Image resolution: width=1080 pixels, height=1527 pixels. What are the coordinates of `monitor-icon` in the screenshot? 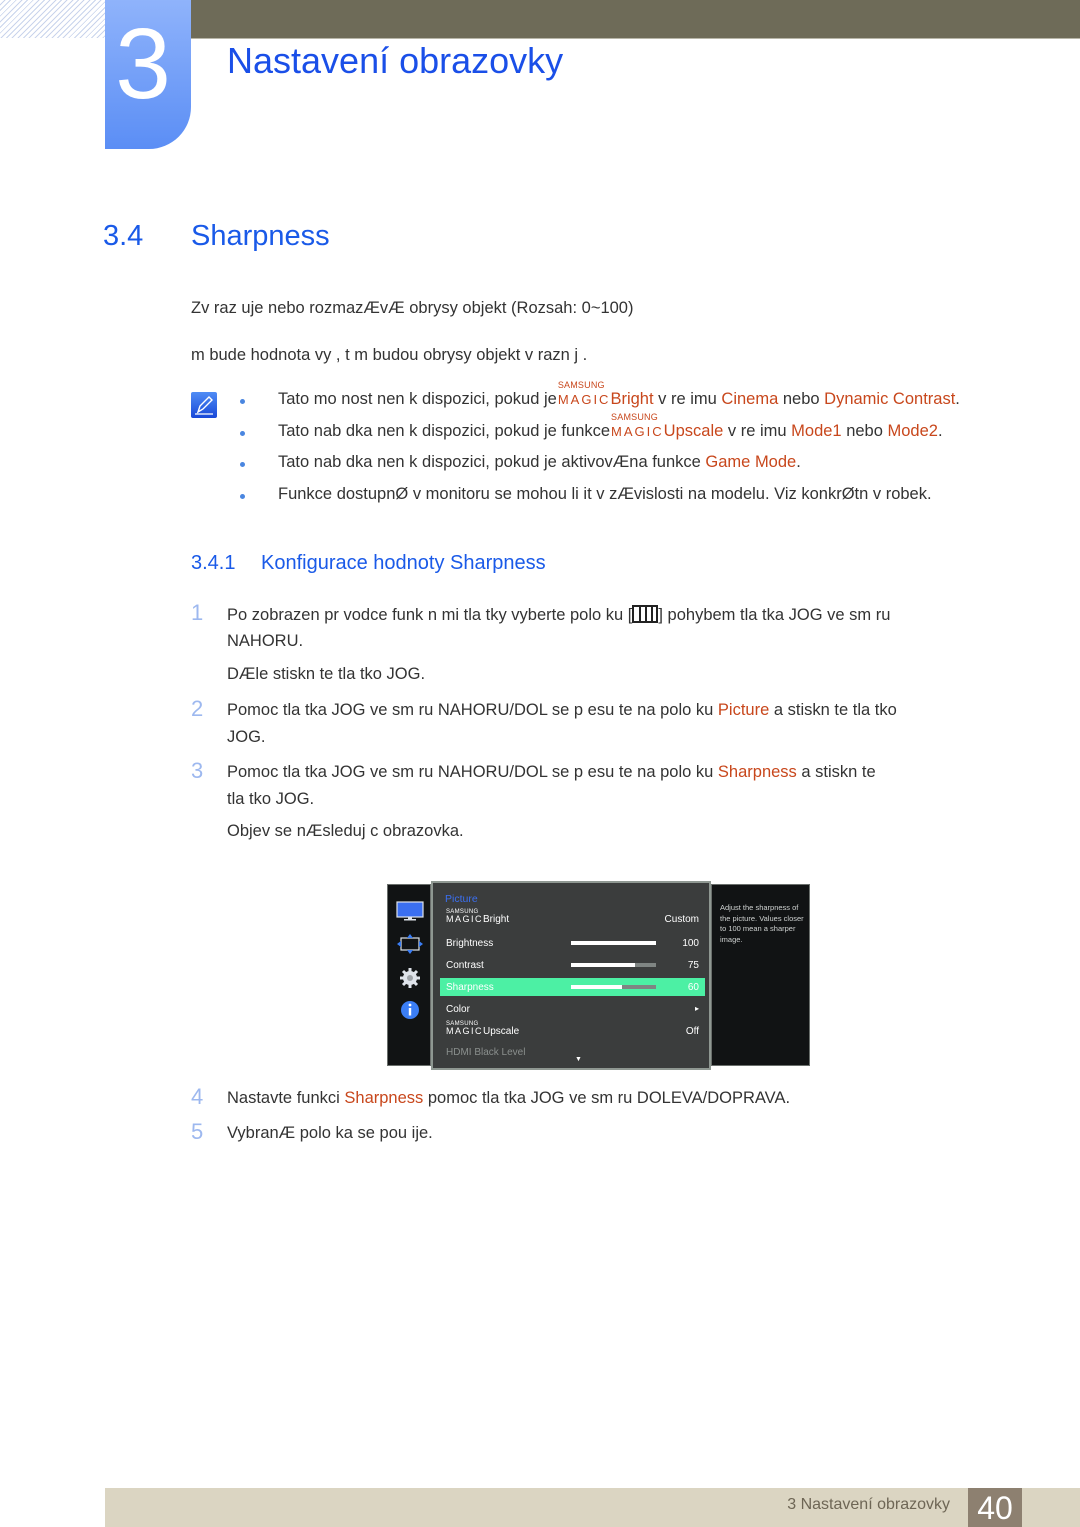 It's located at (410, 911).